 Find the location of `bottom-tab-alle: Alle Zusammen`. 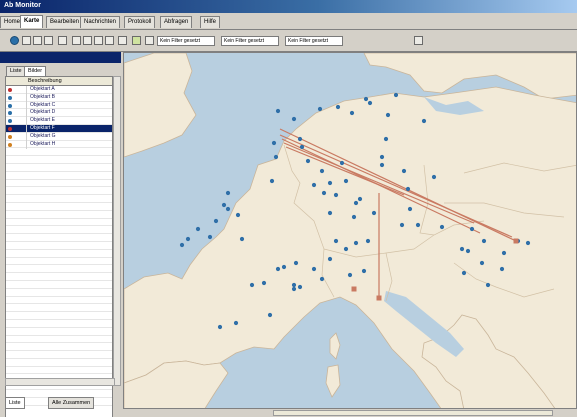

bottom-tab-alle: Alle Zusammen is located at coordinates (71, 403).